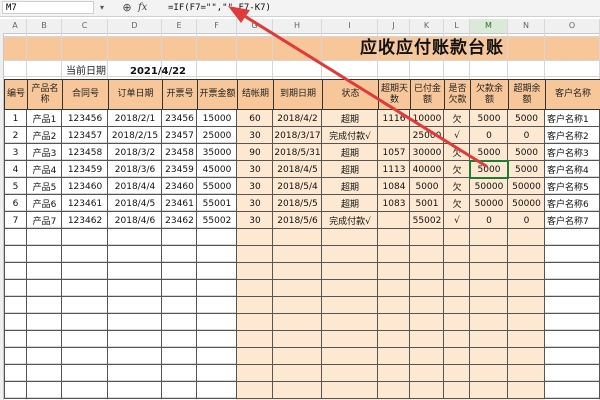 This screenshot has width=600, height=400. I want to click on name-box-dropdown-icon: ▾, so click(102, 8).